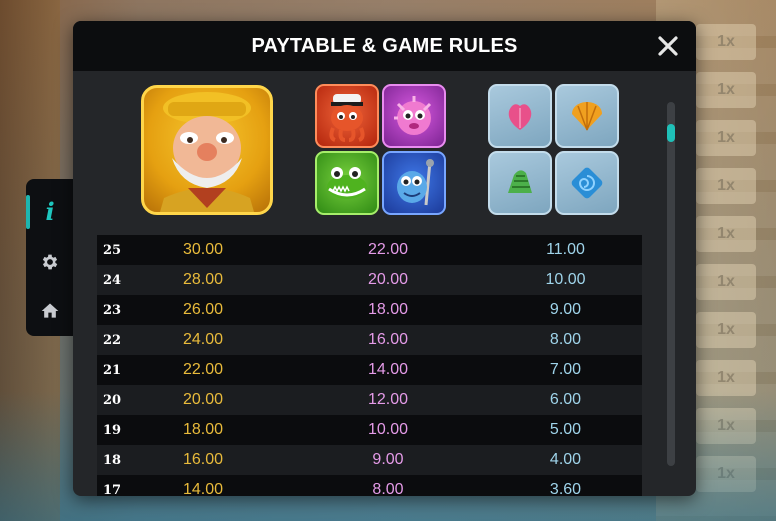  Describe the element at coordinates (112, 340) in the screenshot. I see `symbol-count: 22` at that location.